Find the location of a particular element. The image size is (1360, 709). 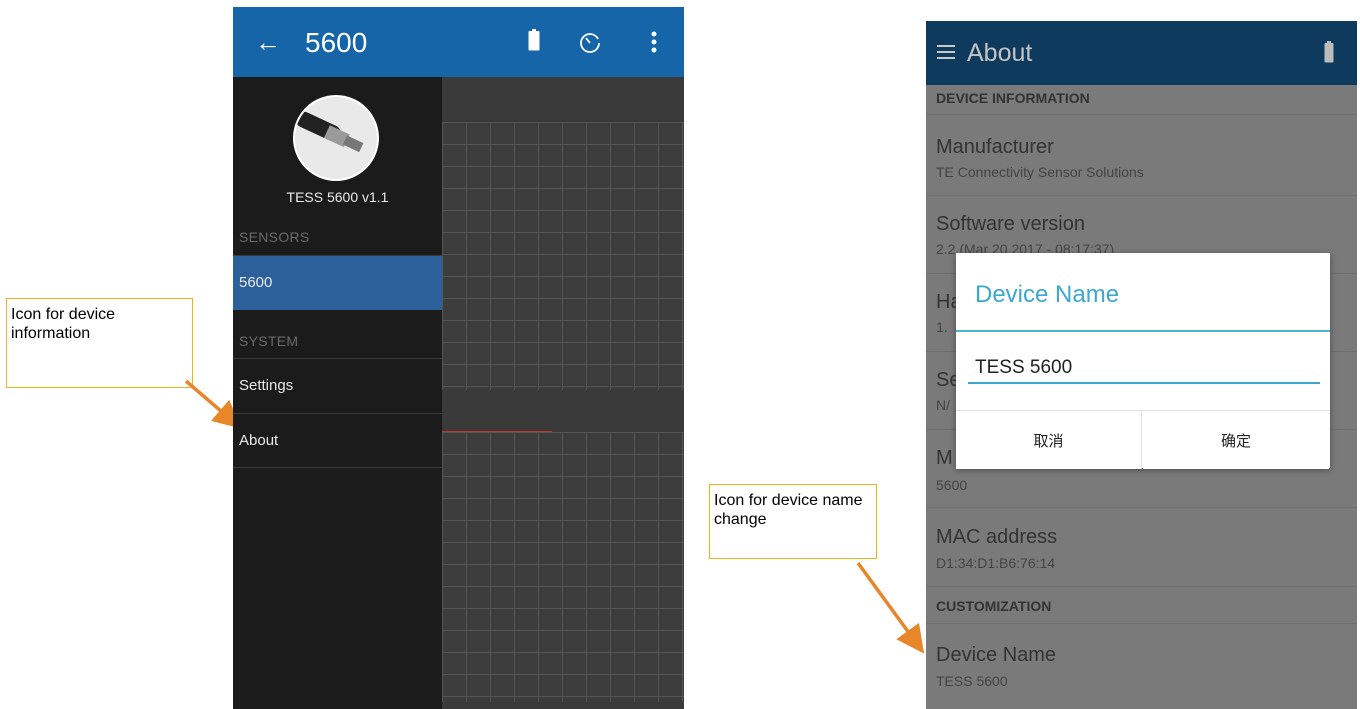

device-avatar is located at coordinates (336, 138).